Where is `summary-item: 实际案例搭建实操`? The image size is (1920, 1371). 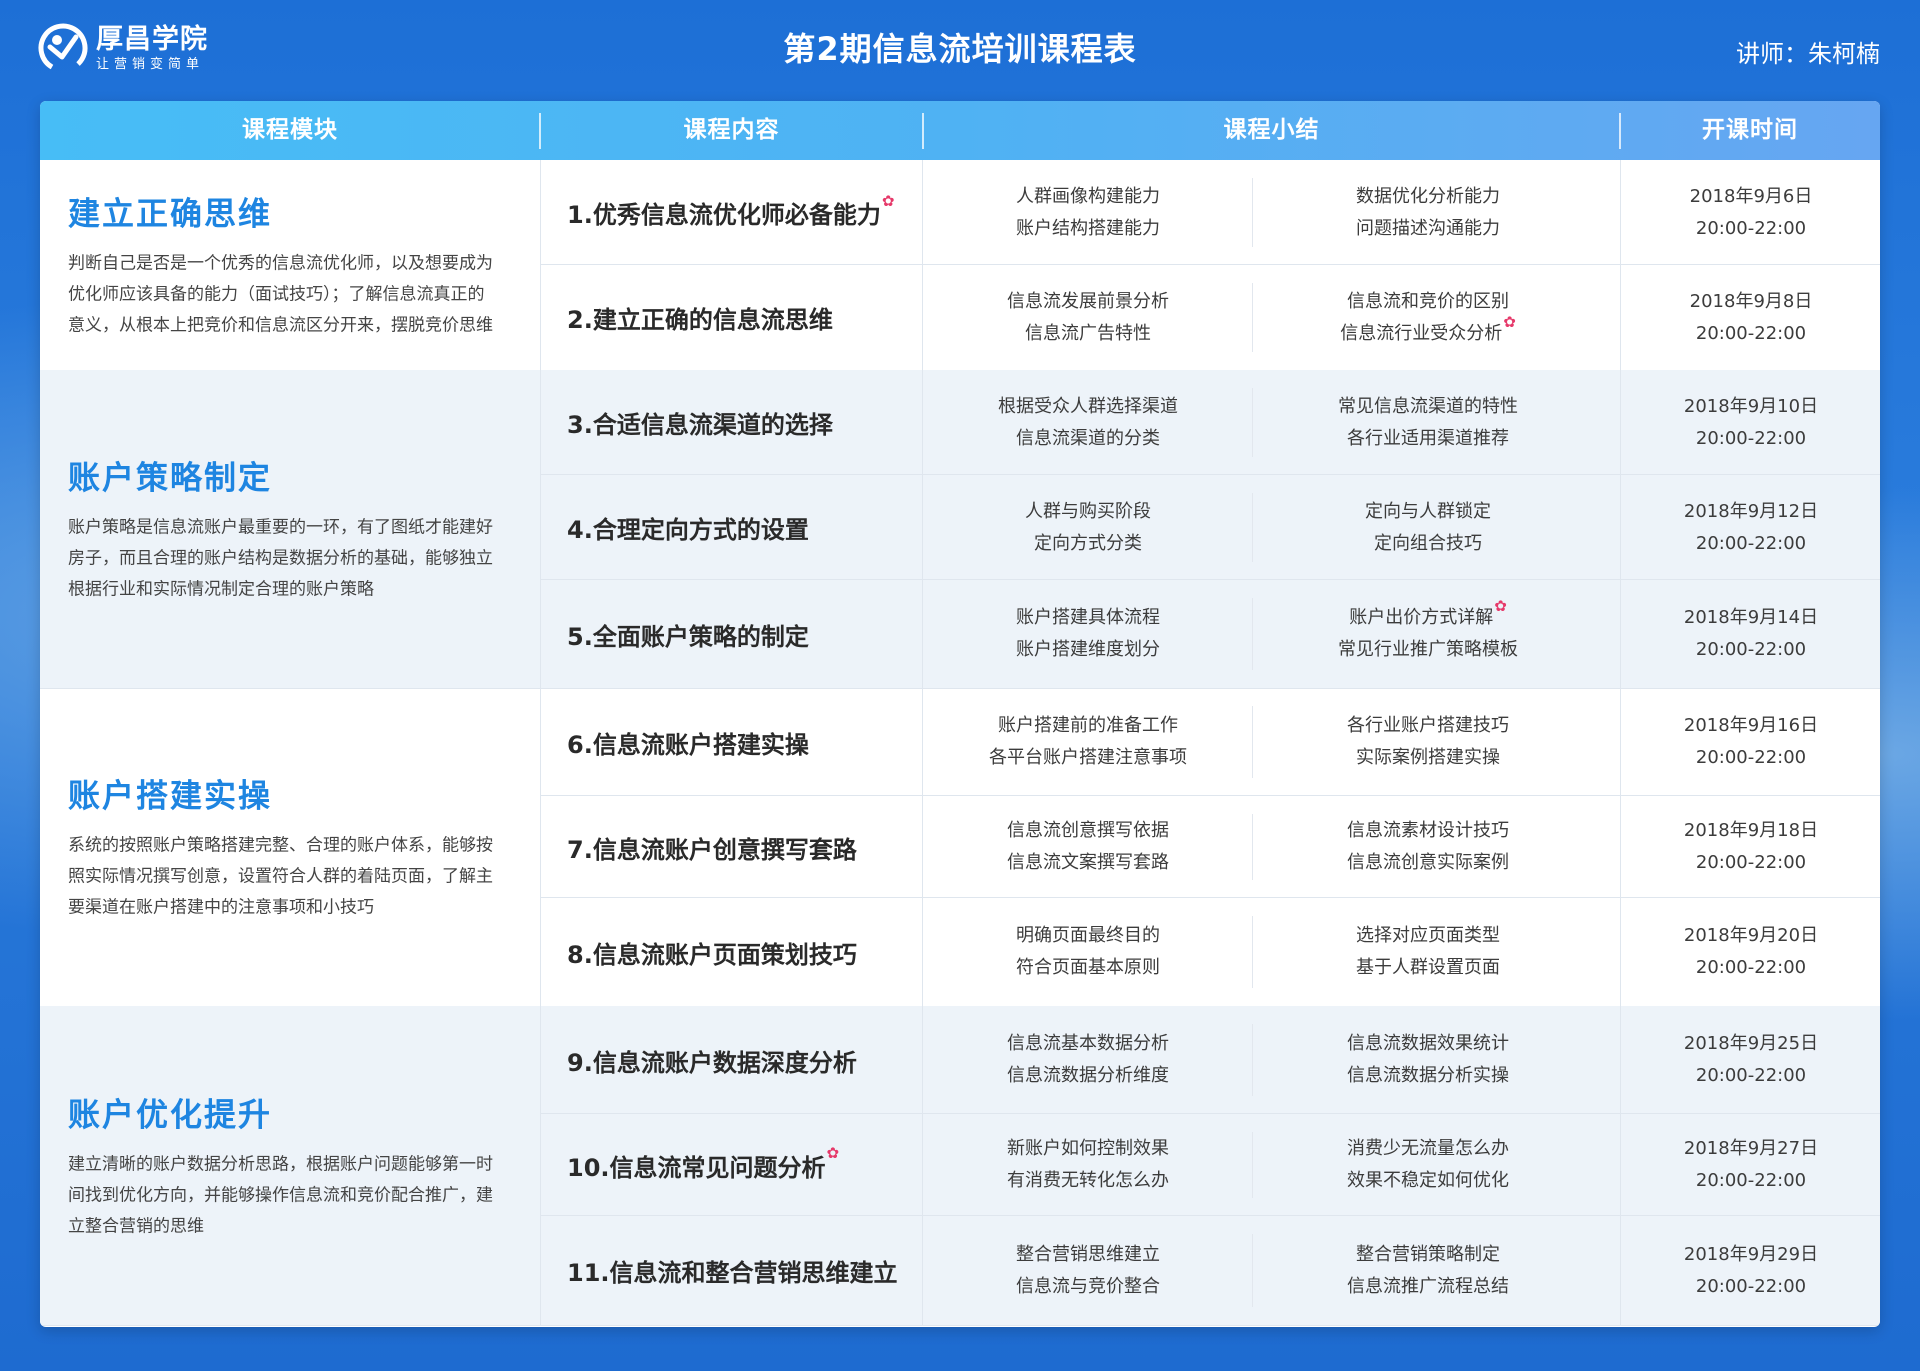
summary-item: 实际案例搭建实操 is located at coordinates (1428, 758).